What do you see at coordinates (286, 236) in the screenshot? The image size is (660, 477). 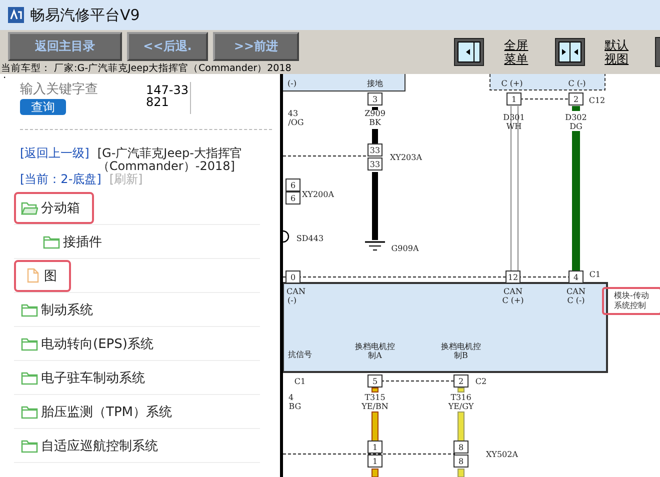 I see `splice-mark` at bounding box center [286, 236].